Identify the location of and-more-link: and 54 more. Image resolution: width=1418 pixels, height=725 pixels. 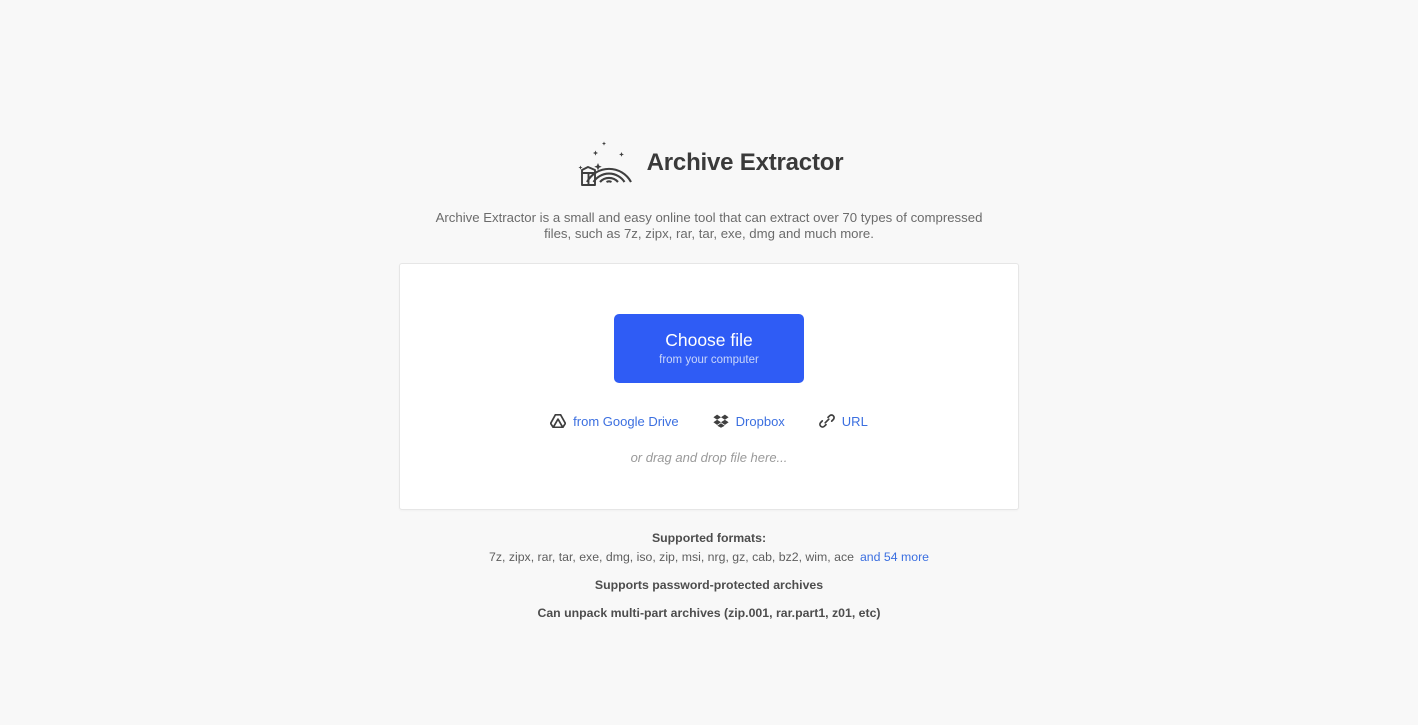
(894, 557).